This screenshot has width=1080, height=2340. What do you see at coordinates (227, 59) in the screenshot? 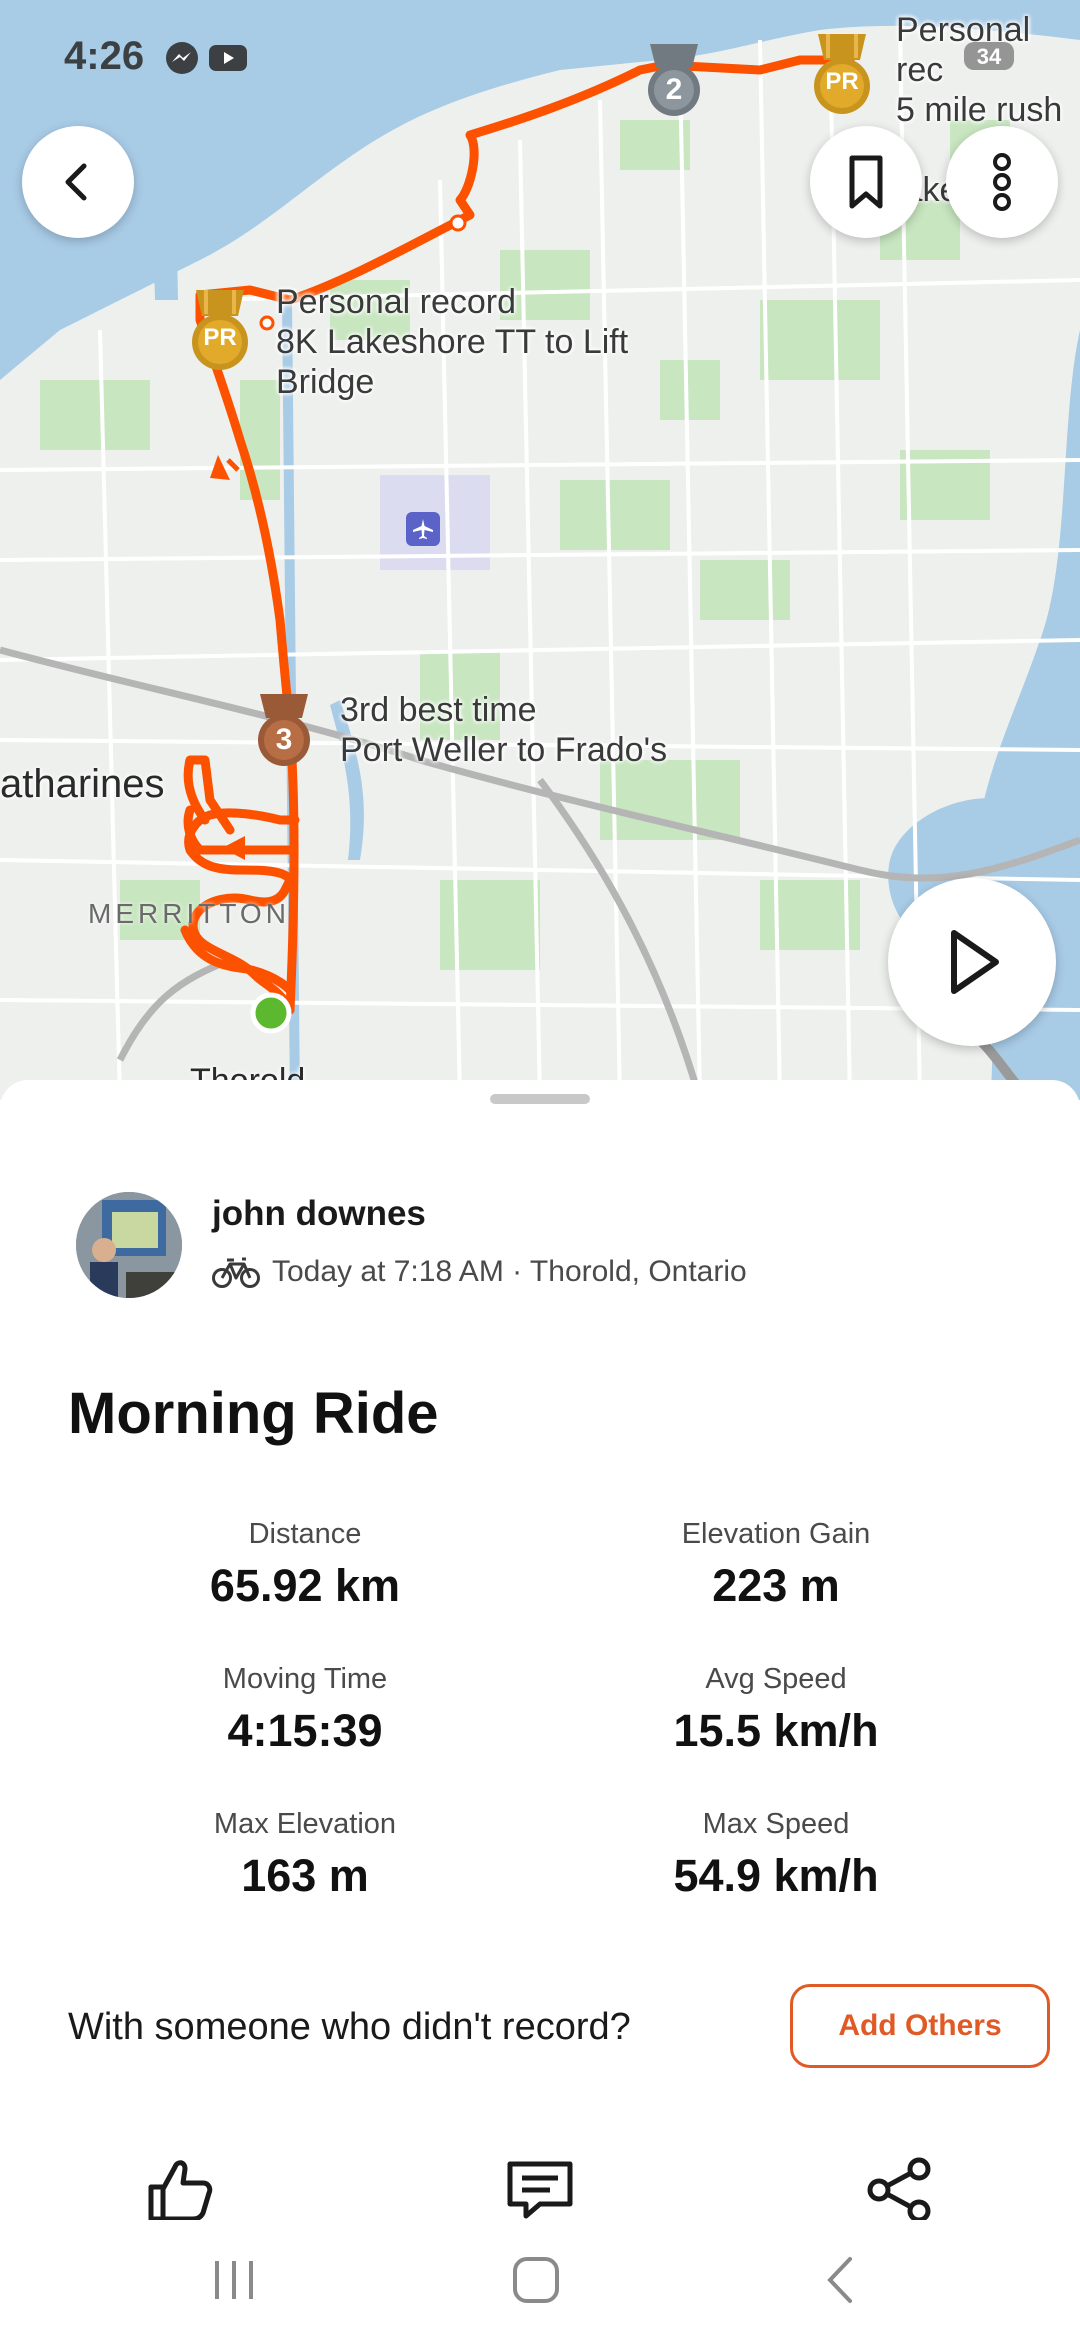
I see `youtube-icon` at bounding box center [227, 59].